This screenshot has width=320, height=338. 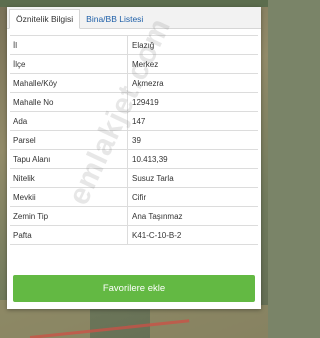 What do you see at coordinates (139, 197) in the screenshot?
I see `row-value: Cifir` at bounding box center [139, 197].